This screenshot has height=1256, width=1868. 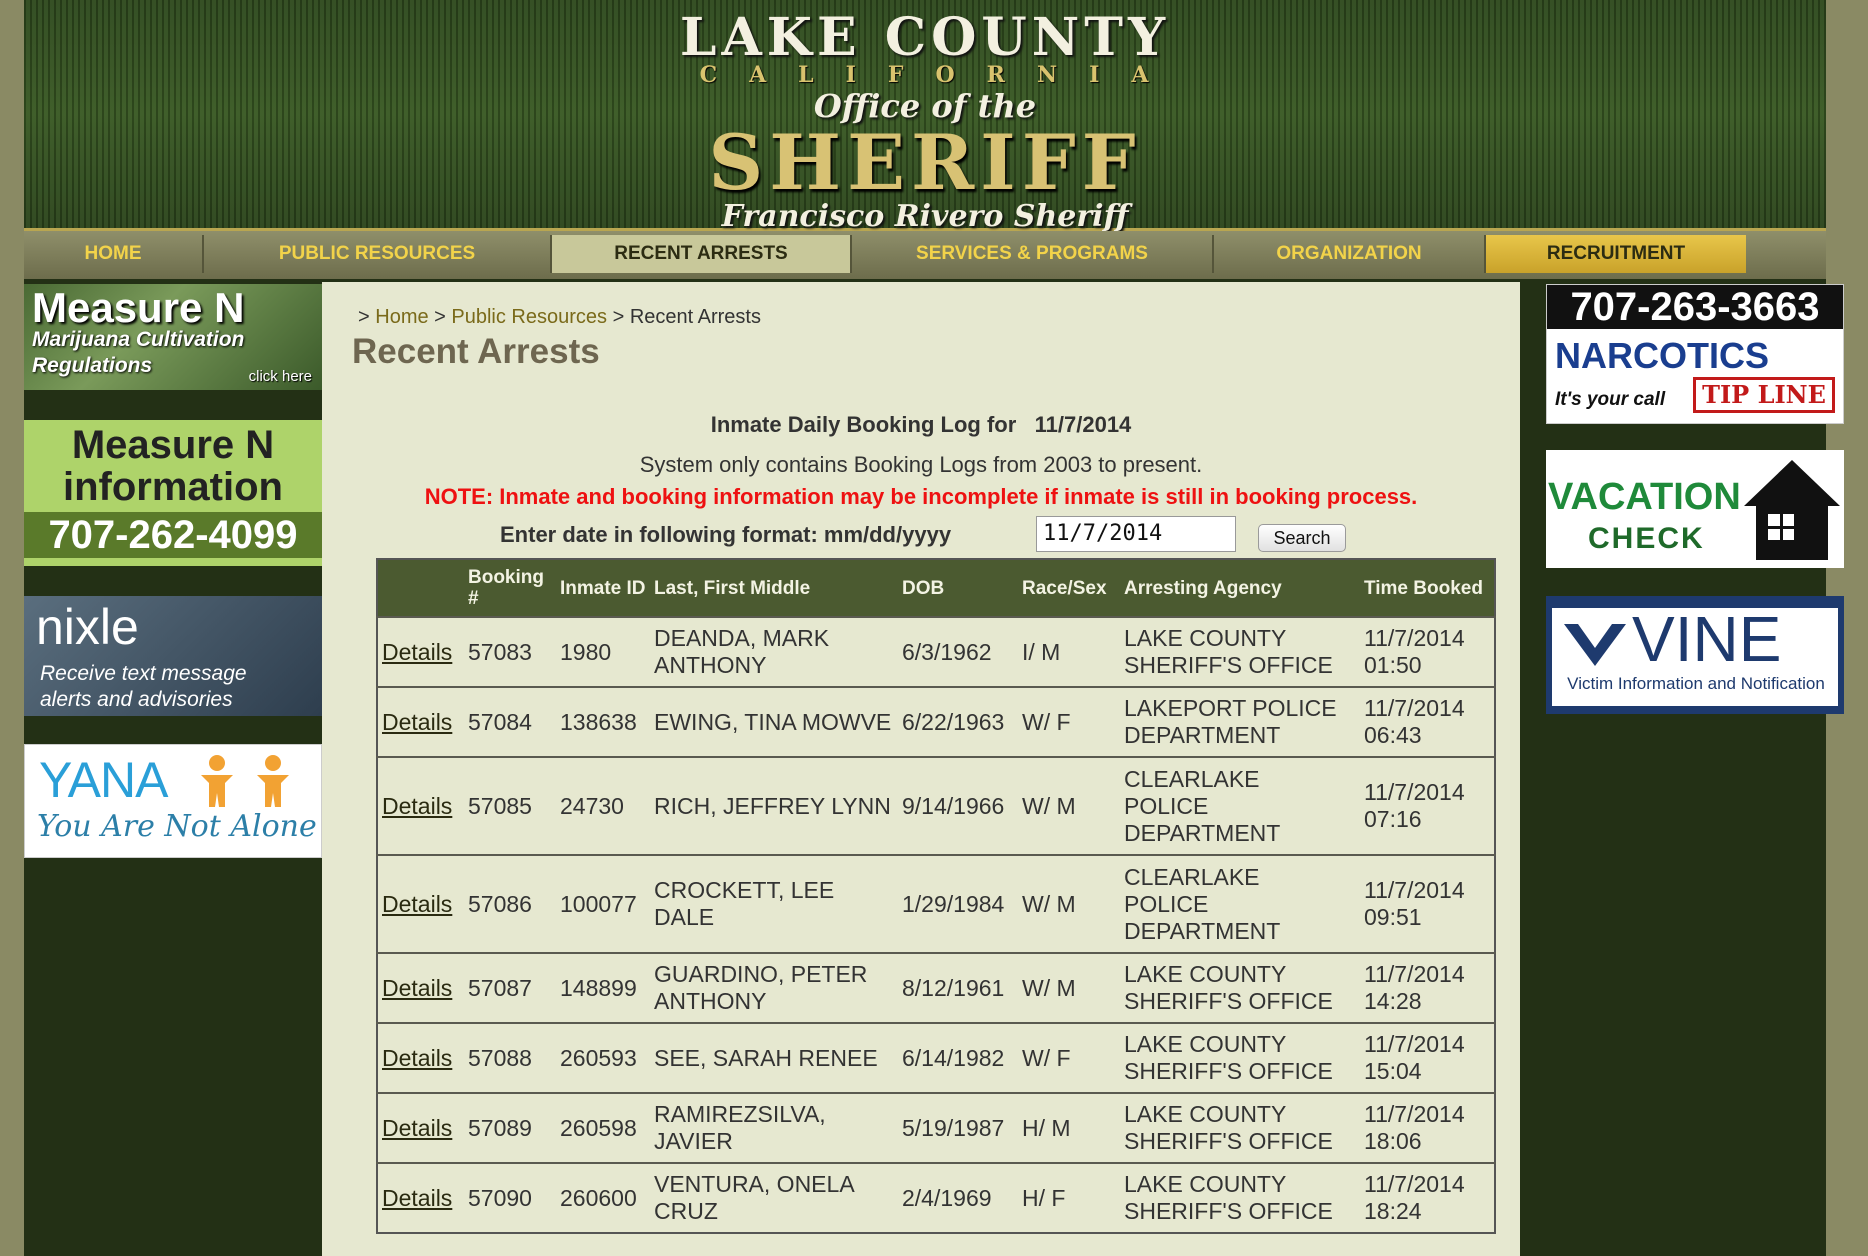 I want to click on cell-time: 11/7/2014 15:04, so click(x=1427, y=1057).